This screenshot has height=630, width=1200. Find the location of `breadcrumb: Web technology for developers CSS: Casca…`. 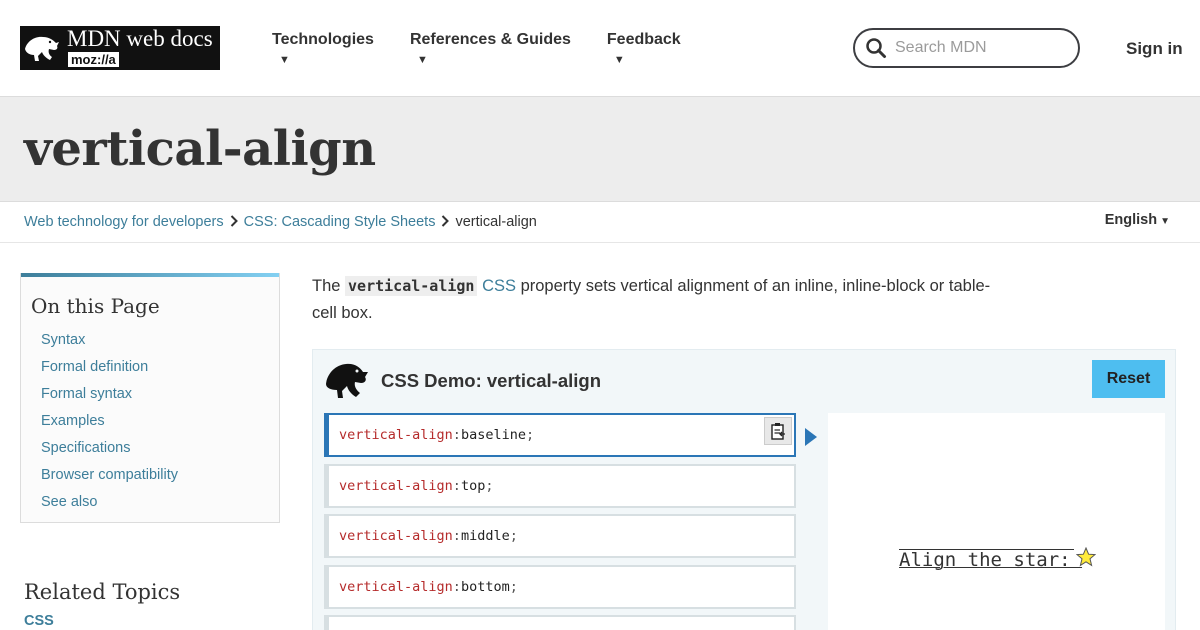

breadcrumb: Web technology for developers CSS: Casca… is located at coordinates (280, 222).